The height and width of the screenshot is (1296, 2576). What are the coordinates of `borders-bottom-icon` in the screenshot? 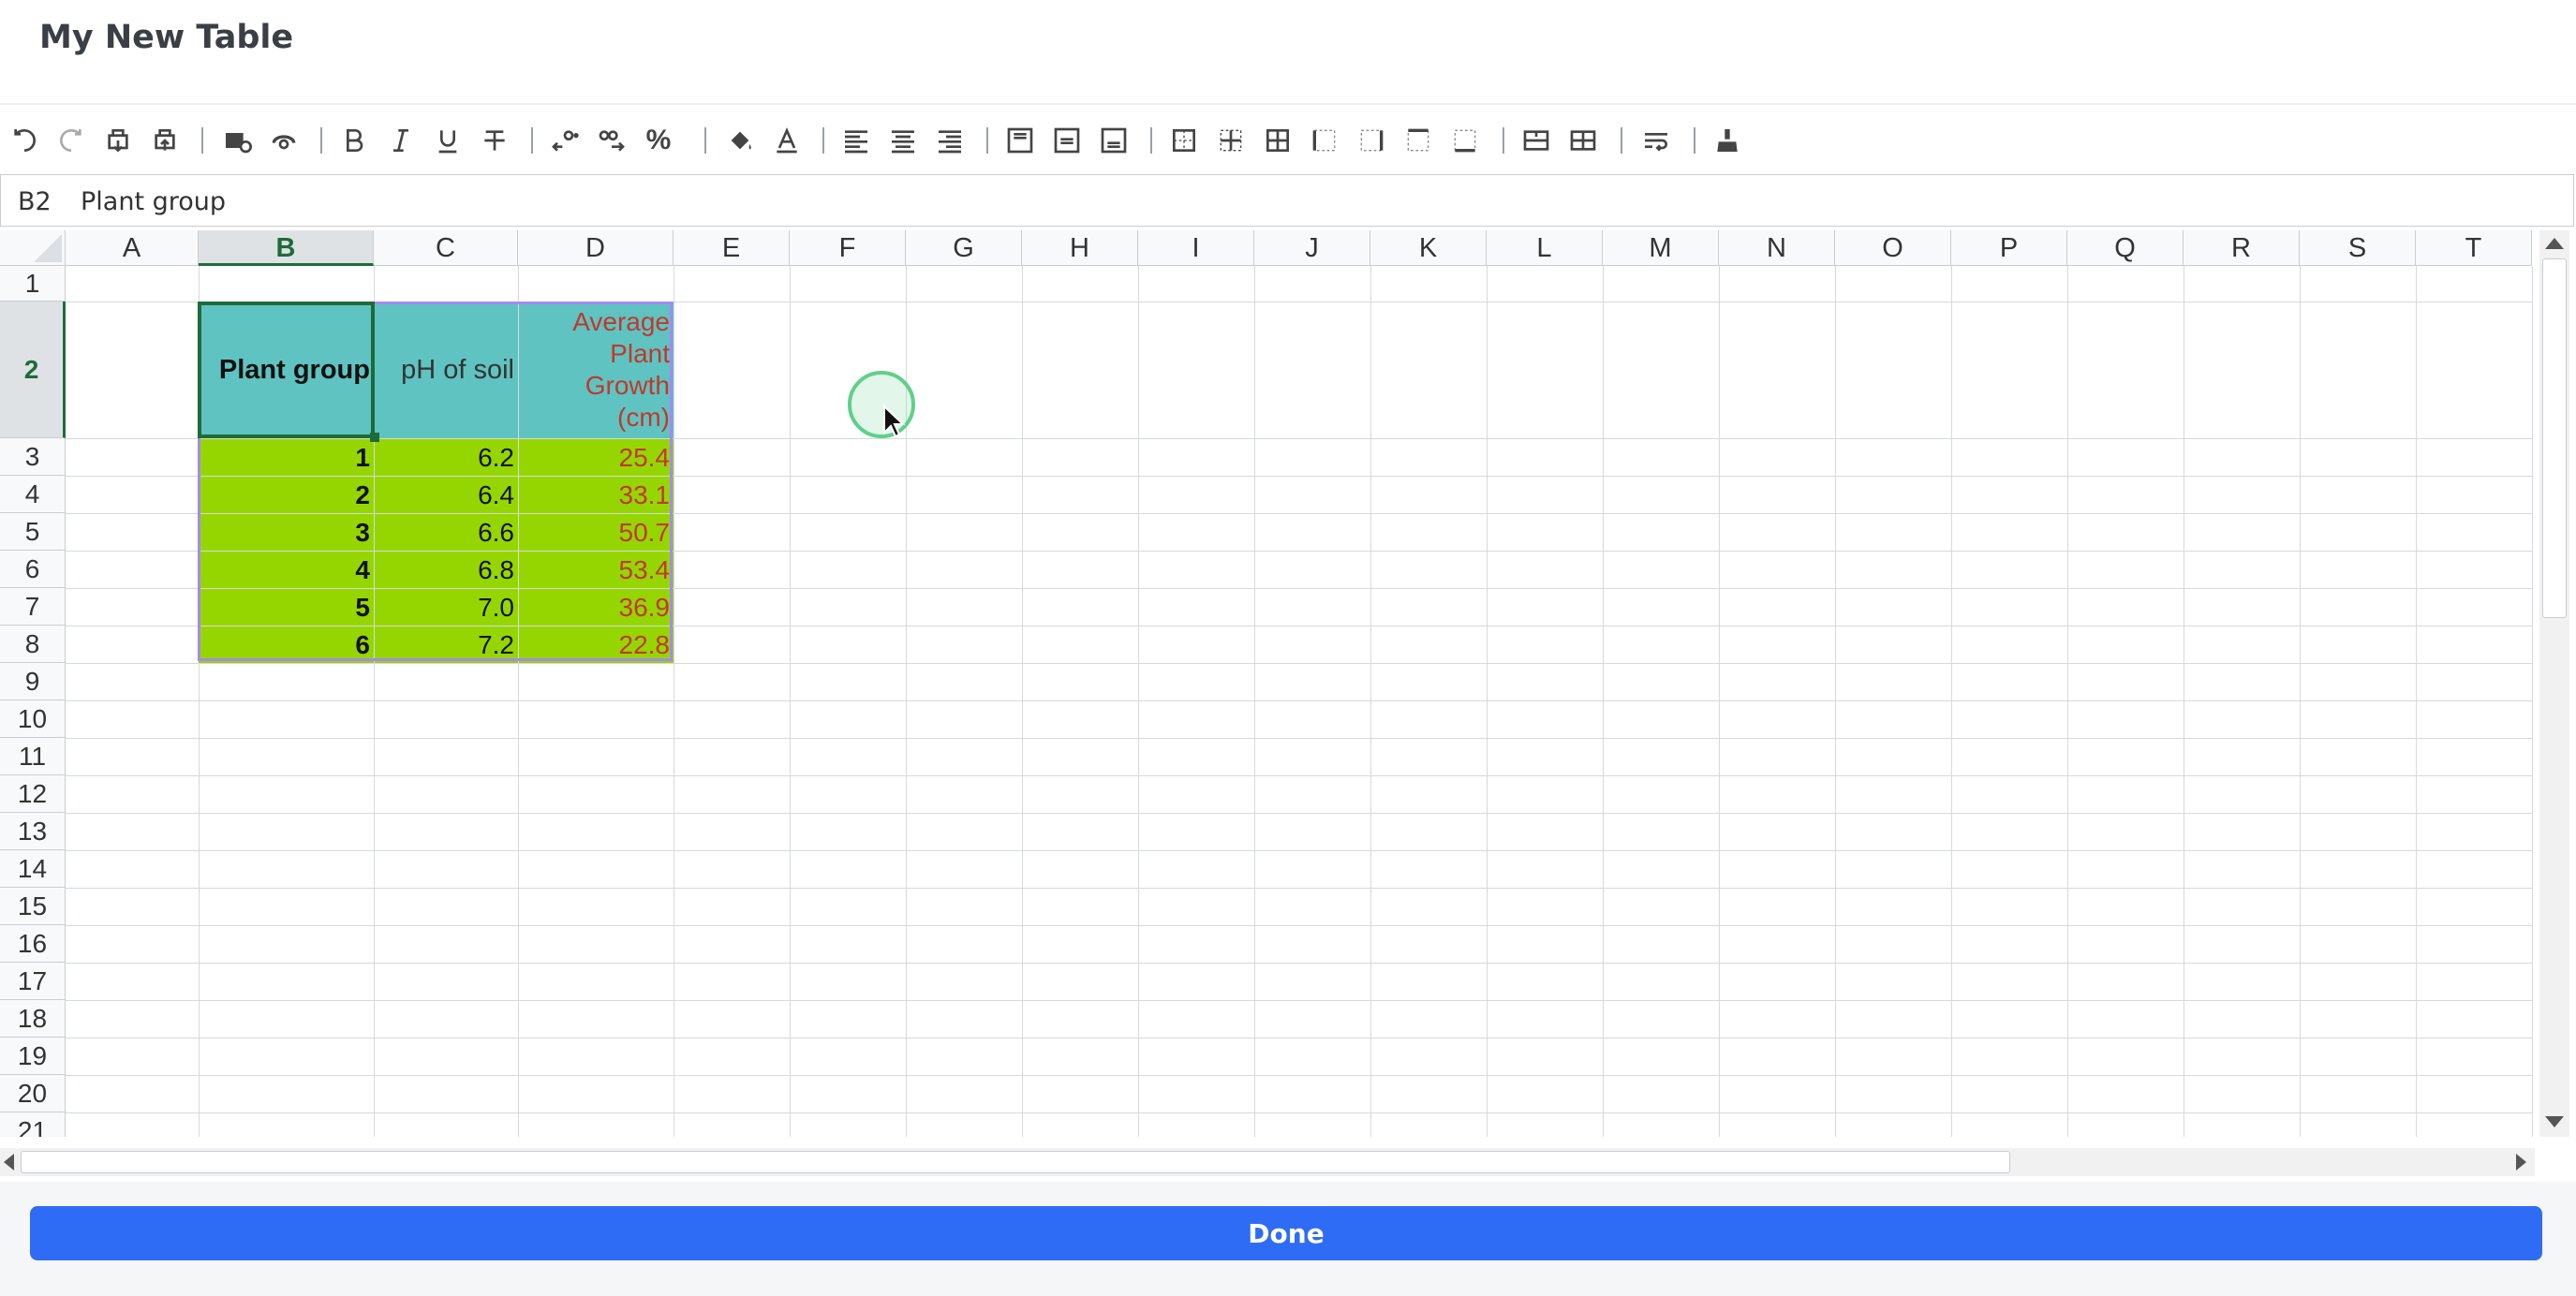 It's located at (1465, 140).